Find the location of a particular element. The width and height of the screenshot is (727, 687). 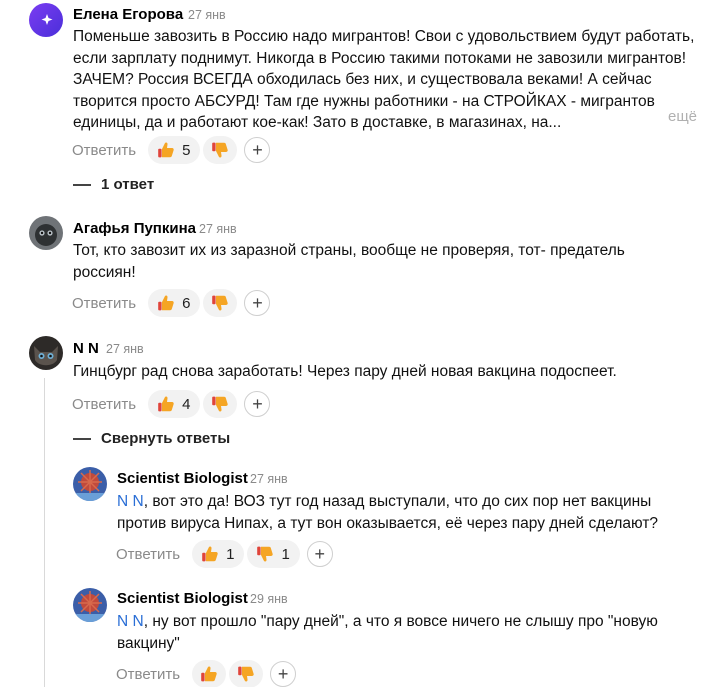

collapse-replies-label: Свернуть ответы is located at coordinates (166, 438).